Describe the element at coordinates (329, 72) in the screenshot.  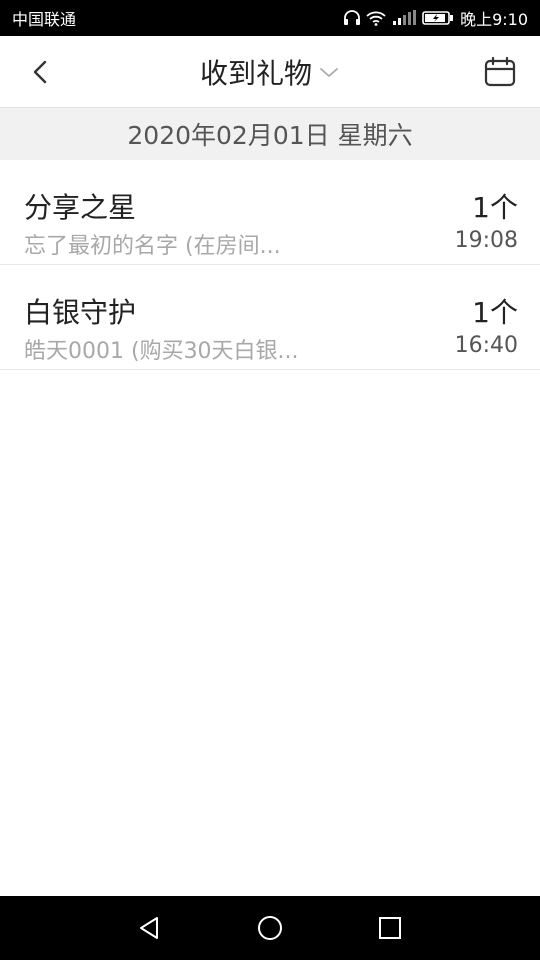
I see `chevron-down-icon` at that location.